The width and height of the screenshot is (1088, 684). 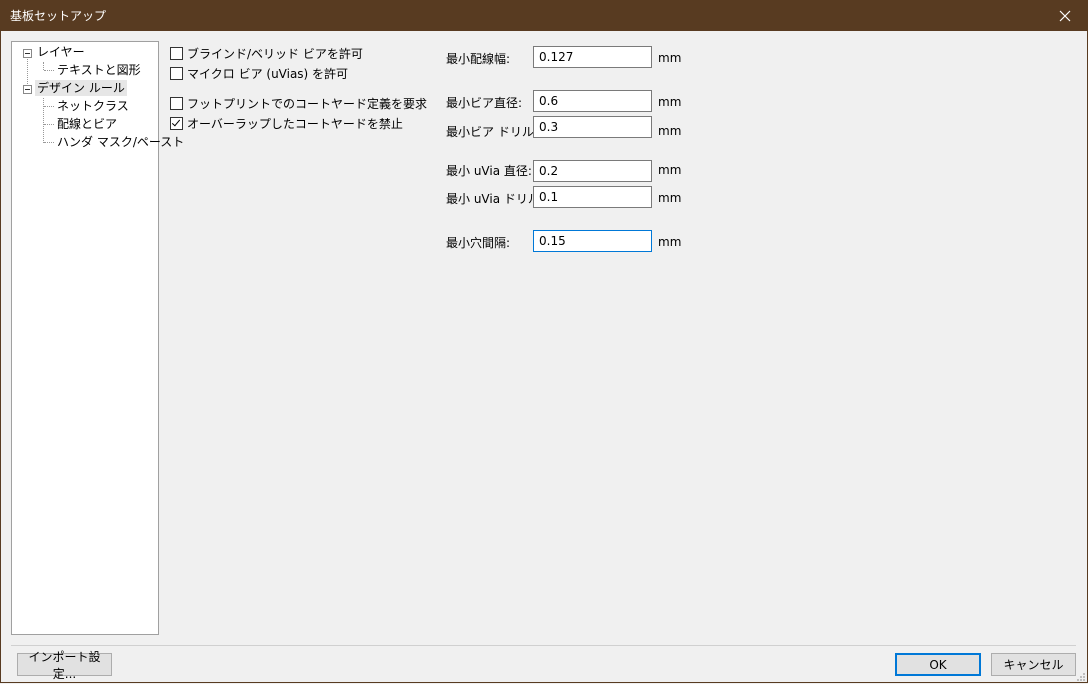 What do you see at coordinates (592, 101) in the screenshot?
I see `min-via-diameter-input` at bounding box center [592, 101].